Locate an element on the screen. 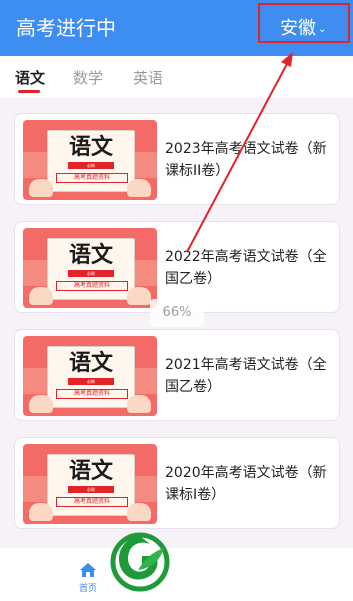 Image resolution: width=353 pixels, height=601 pixels. top-bar: 高考进行中 安徽 ⌄ is located at coordinates (176, 28).